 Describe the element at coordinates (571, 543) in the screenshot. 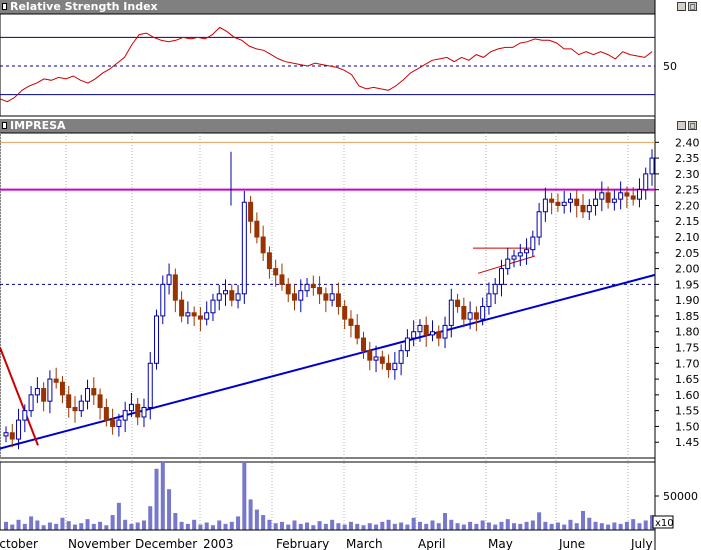

I see `month-label: June` at that location.